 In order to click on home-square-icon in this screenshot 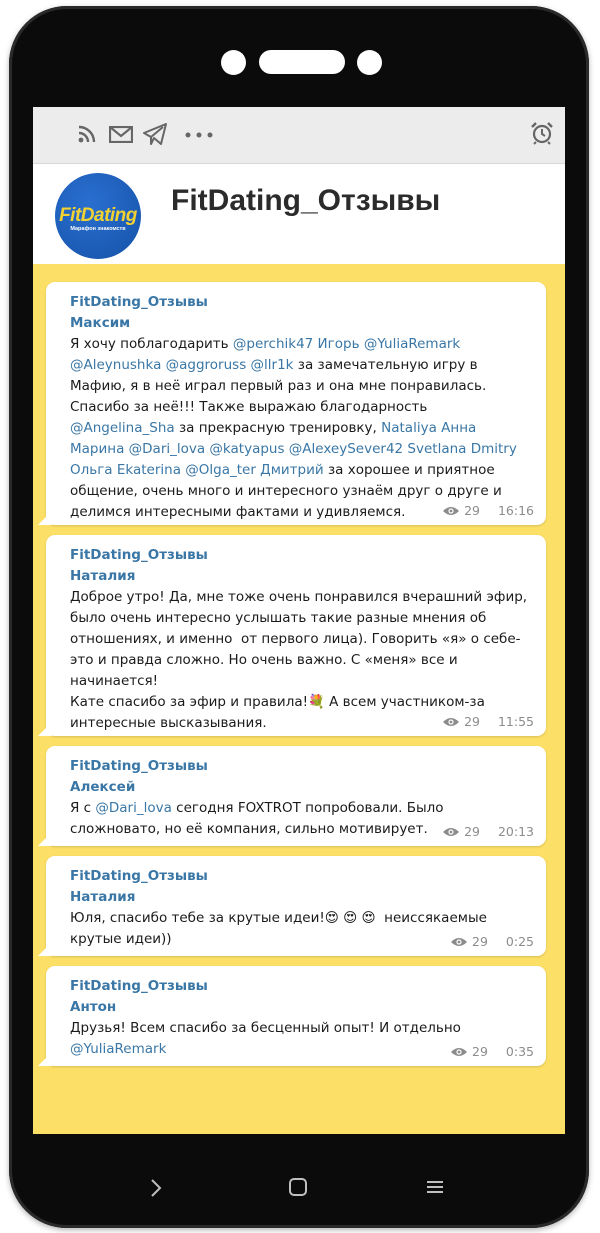, I will do `click(298, 1187)`.